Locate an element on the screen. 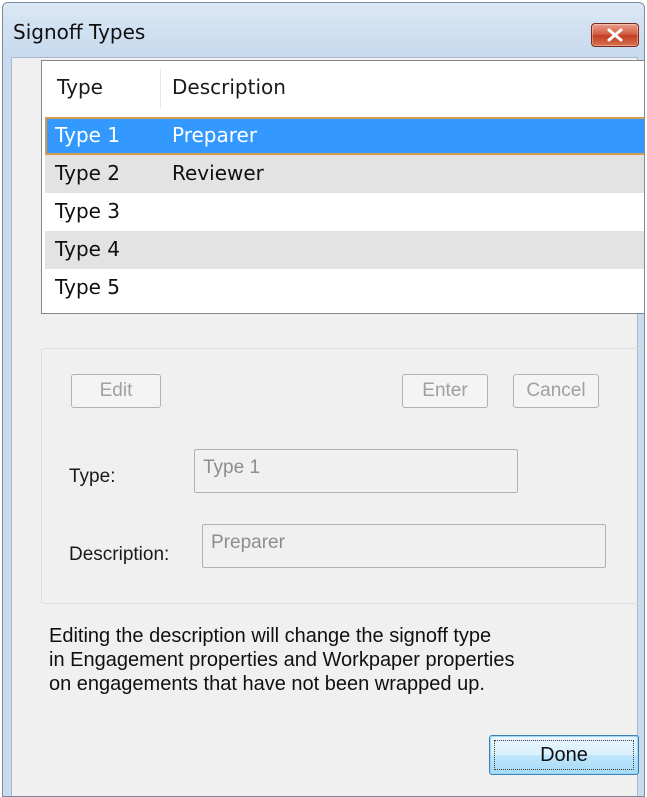 This screenshot has width=647, height=797. cancel-button: Cancel is located at coordinates (556, 391).